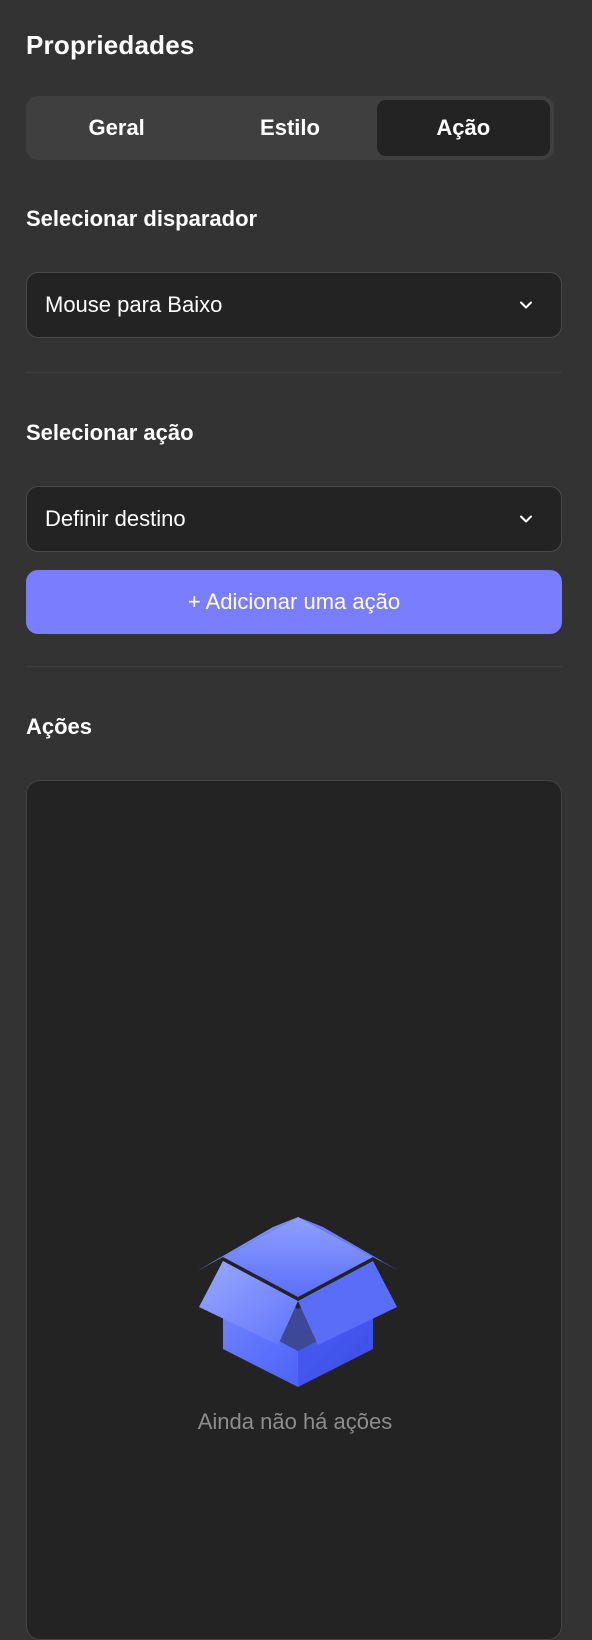 The width and height of the screenshot is (592, 1640). What do you see at coordinates (59, 726) in the screenshot?
I see `actions-section-label: Ações` at bounding box center [59, 726].